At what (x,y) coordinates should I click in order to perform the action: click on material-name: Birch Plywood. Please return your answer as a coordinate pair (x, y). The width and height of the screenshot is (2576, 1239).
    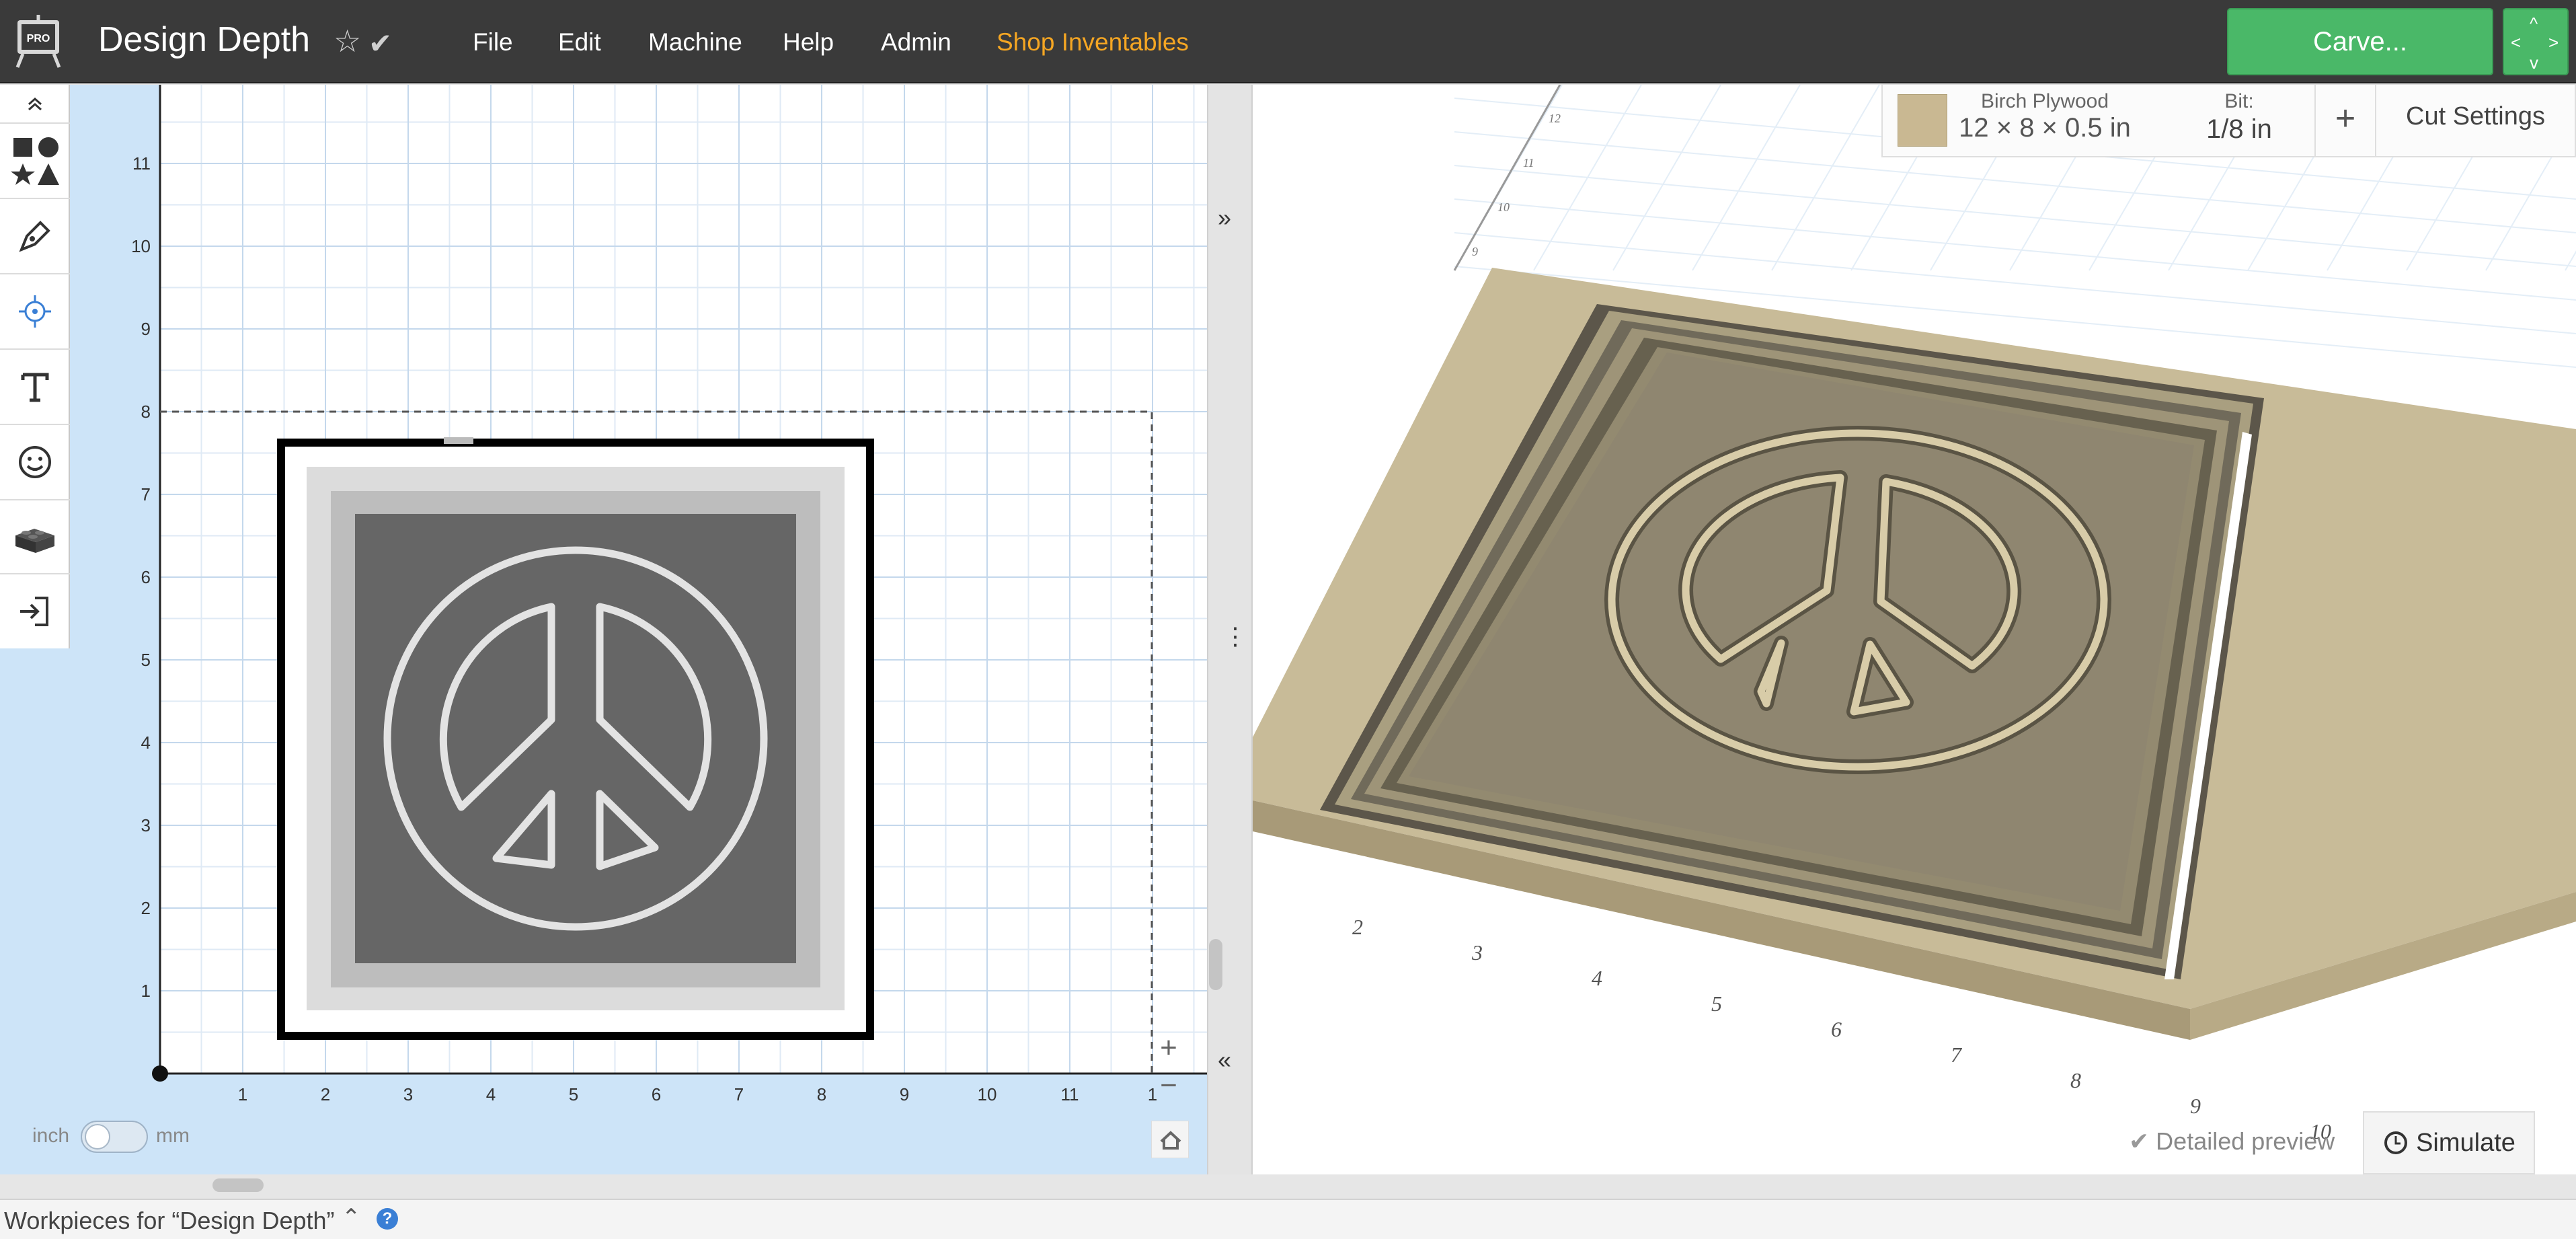
    Looking at the image, I should click on (2045, 101).